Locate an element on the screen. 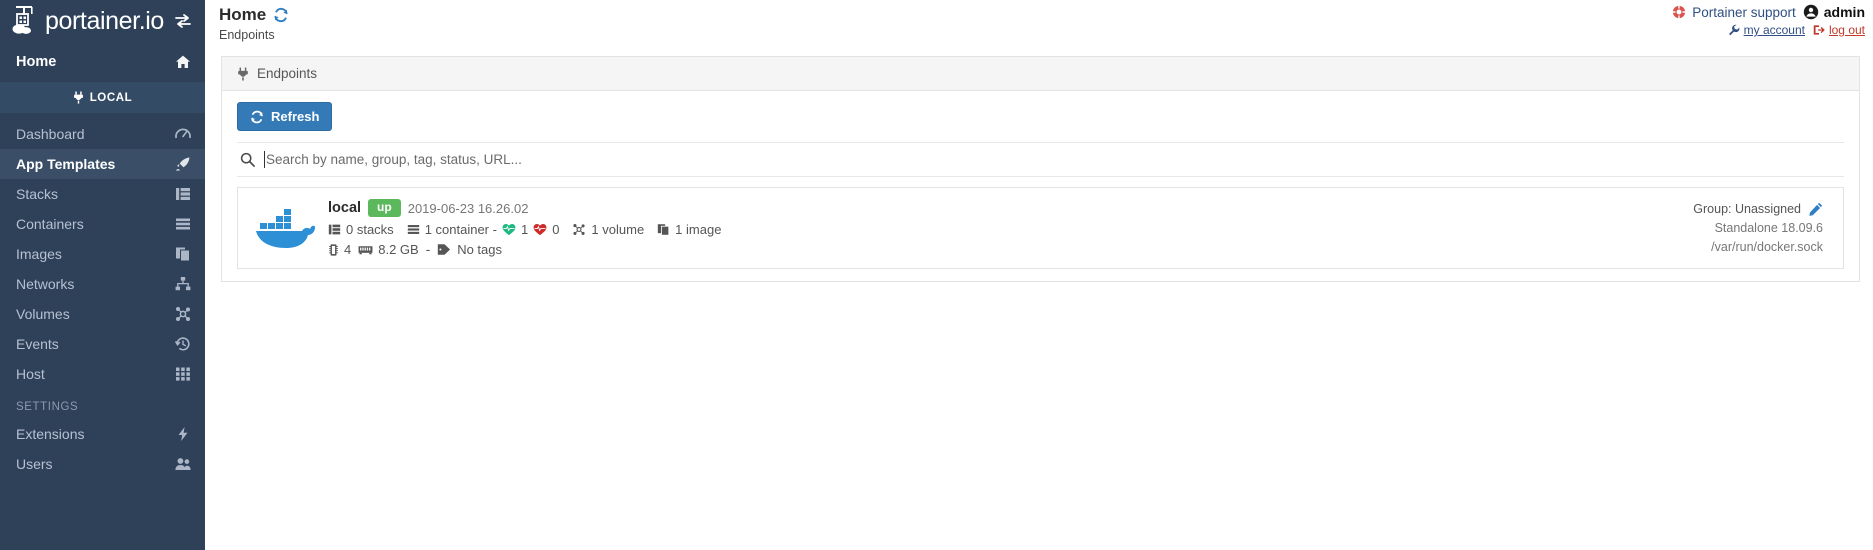 The width and height of the screenshot is (1873, 550). status-badge: up is located at coordinates (384, 208).